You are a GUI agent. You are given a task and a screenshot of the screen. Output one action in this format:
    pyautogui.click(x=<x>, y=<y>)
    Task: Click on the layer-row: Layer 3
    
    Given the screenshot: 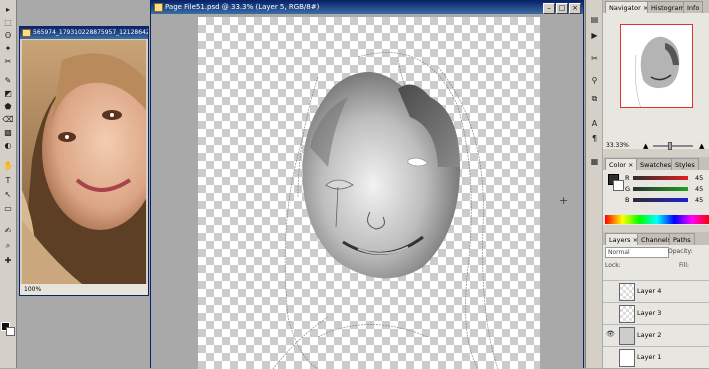 What is the action you would take?
    pyautogui.click(x=656, y=313)
    